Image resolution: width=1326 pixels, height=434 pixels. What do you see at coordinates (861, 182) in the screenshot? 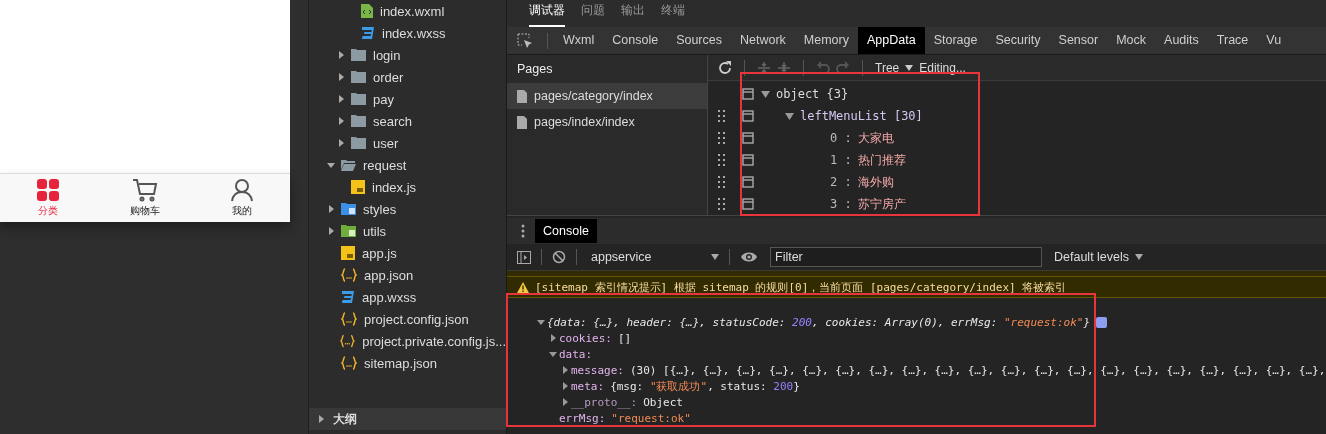
I see `tree-entry: 2 : 海外购` at bounding box center [861, 182].